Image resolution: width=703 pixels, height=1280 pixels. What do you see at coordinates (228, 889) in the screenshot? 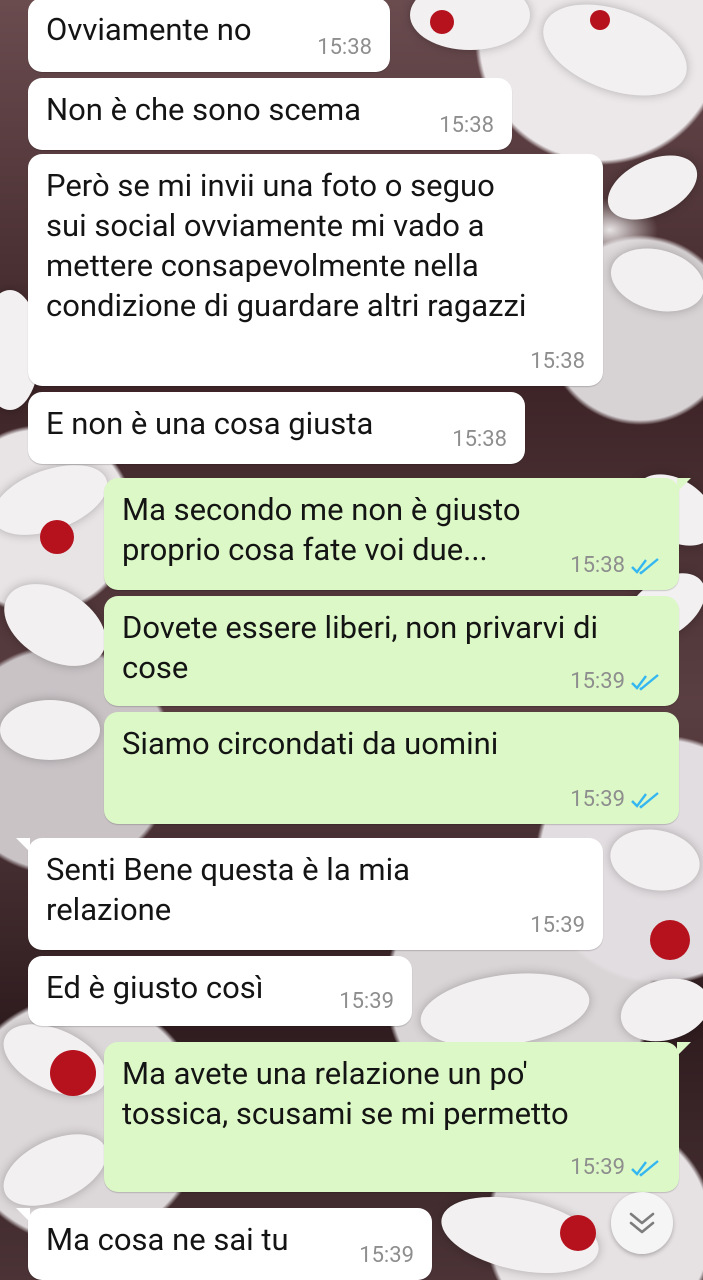
I see `message-text: Senti Bene questa è la mia relazione` at bounding box center [228, 889].